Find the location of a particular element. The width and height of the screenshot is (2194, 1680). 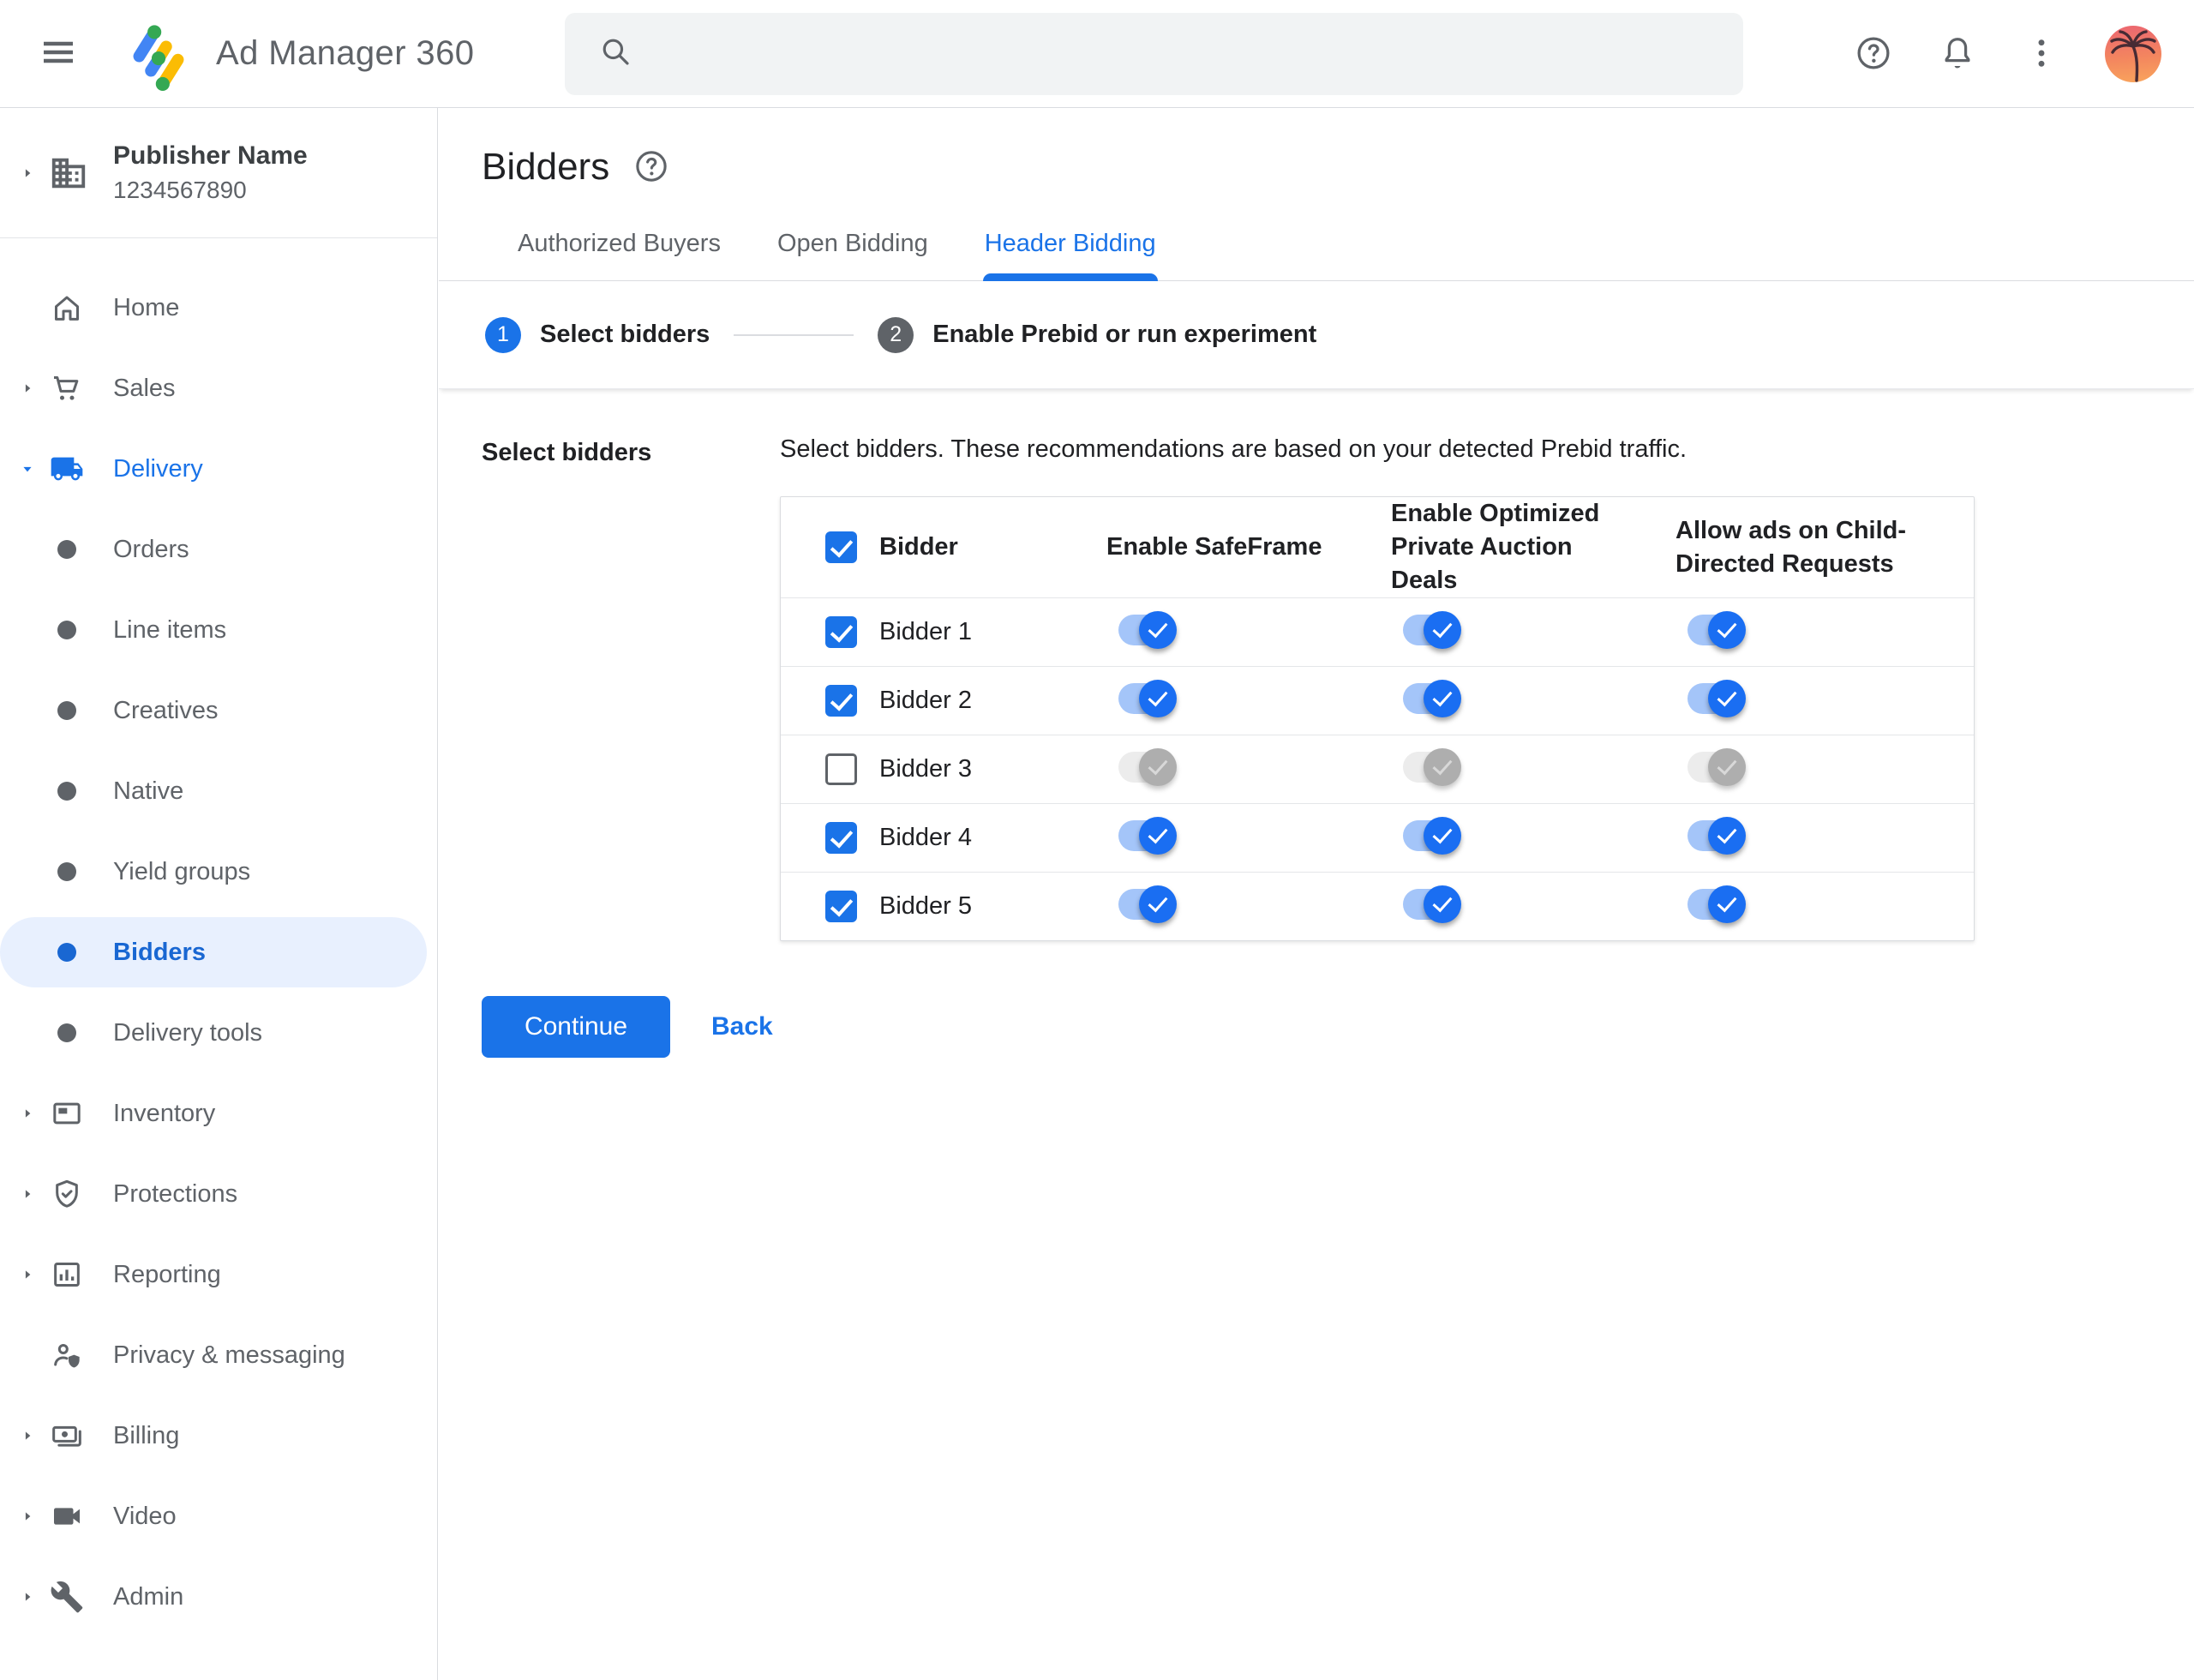

sidebar-item-delivery: Delivery is located at coordinates (218, 469).